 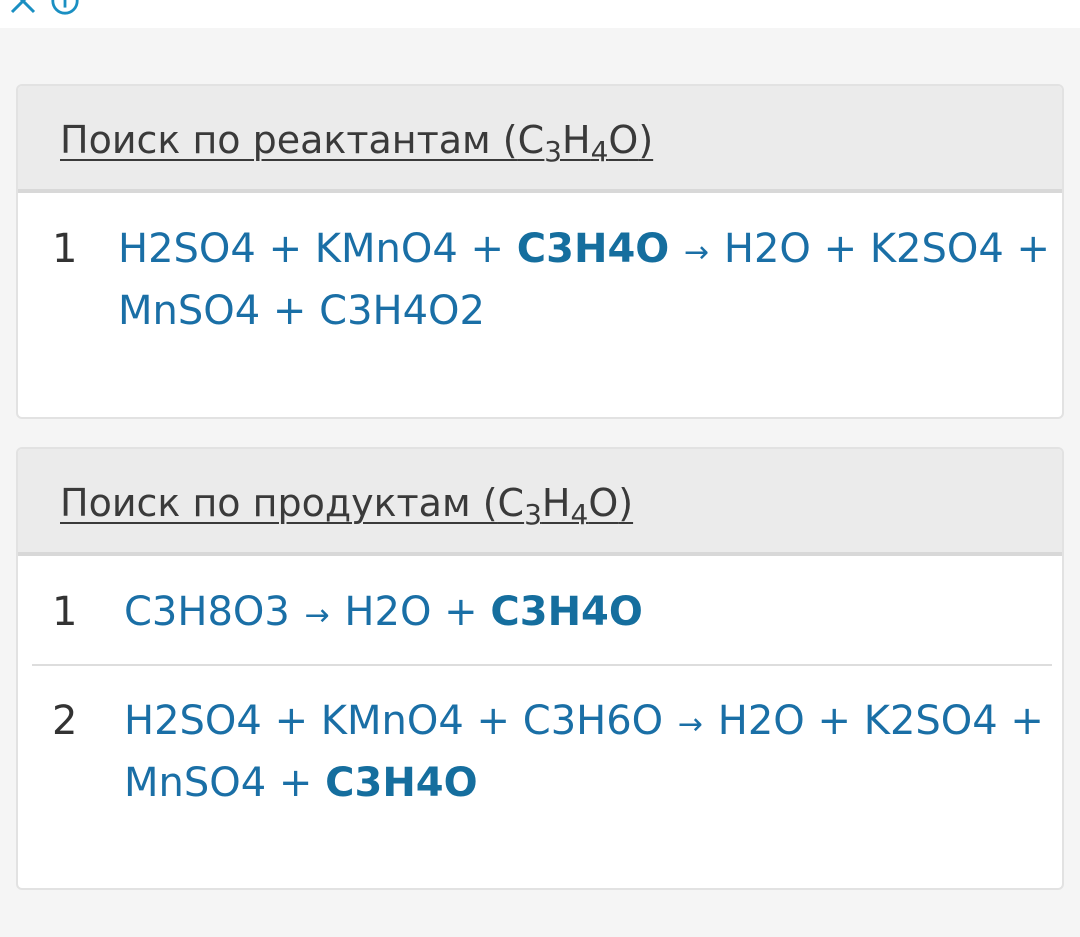 What do you see at coordinates (23, 8) in the screenshot?
I see `close-icon` at bounding box center [23, 8].